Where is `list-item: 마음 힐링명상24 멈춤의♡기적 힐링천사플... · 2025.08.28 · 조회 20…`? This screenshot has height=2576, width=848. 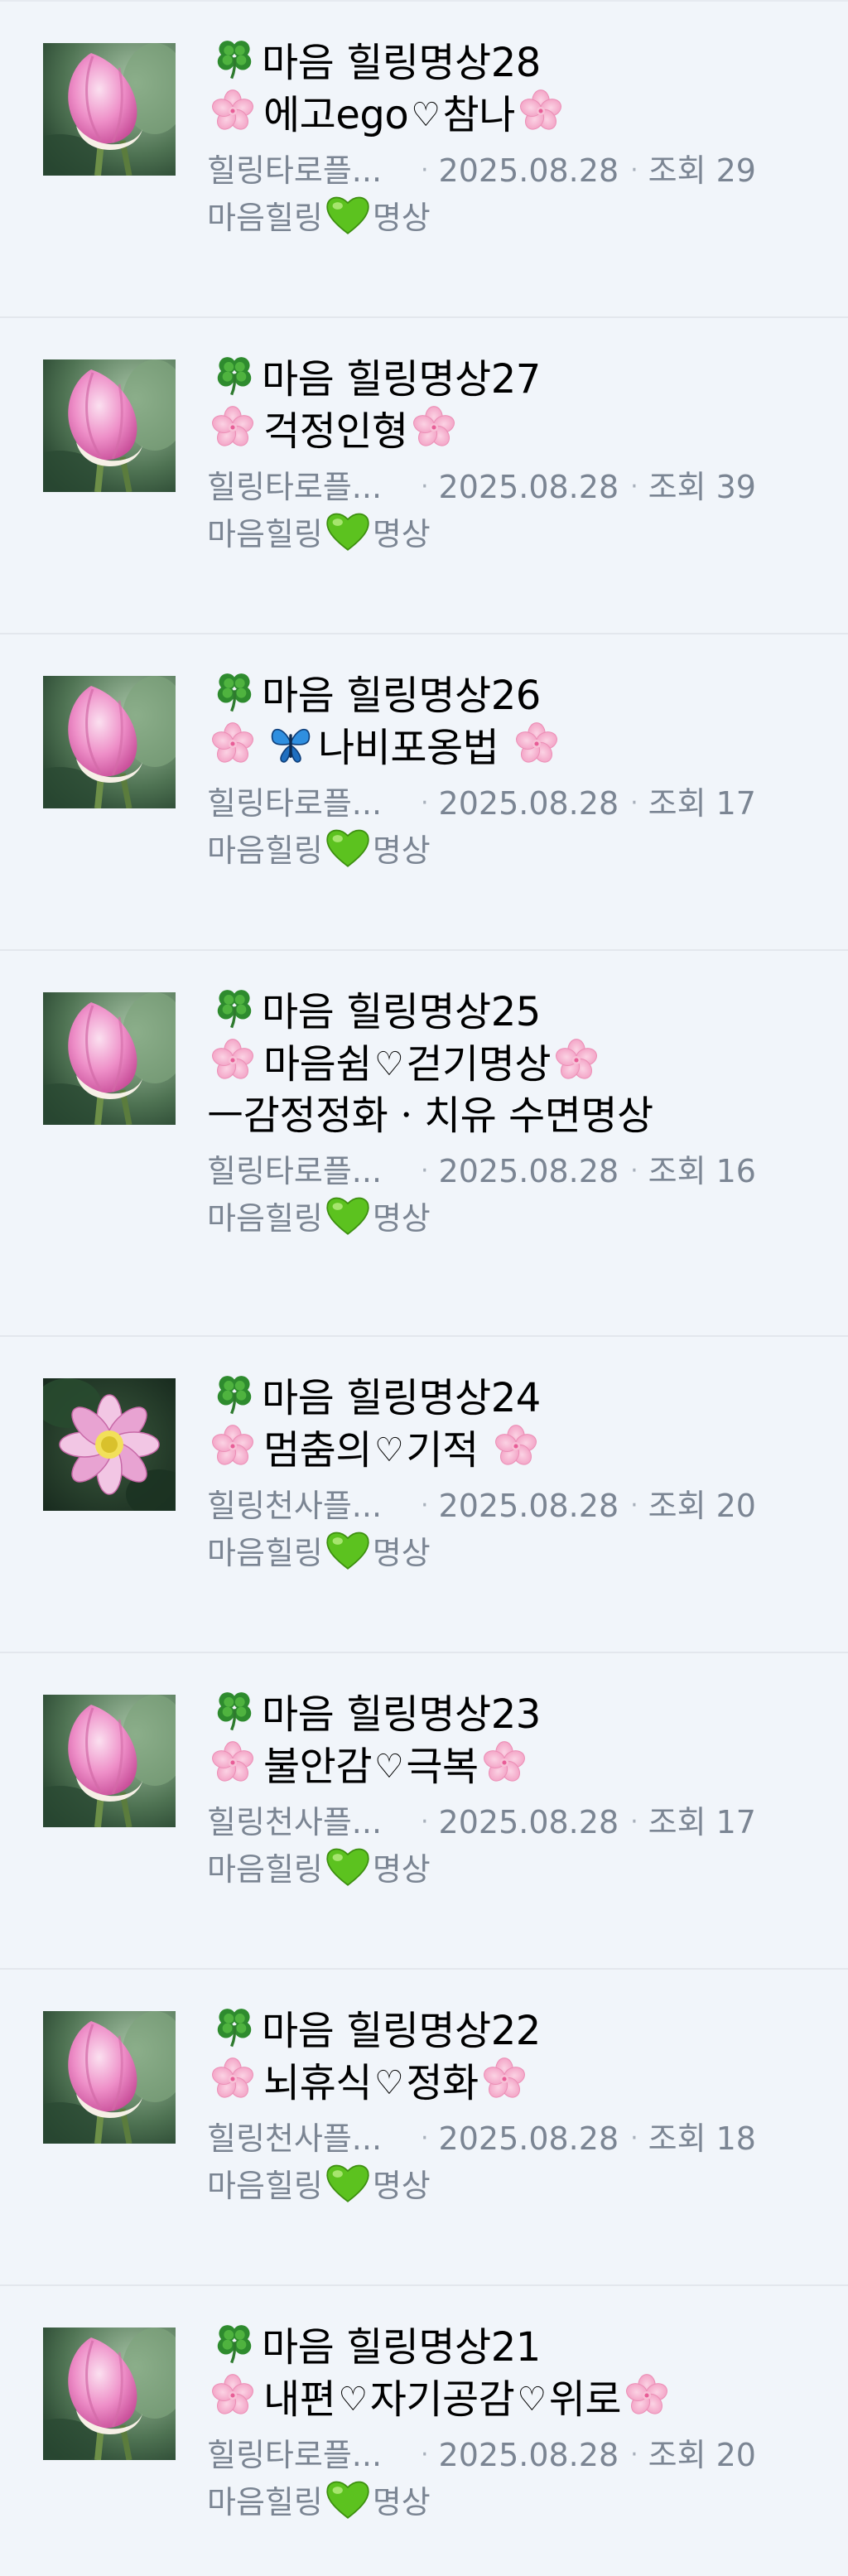
list-item: 마음 힐링명상24 멈춤의♡기적 힐링천사플... · 2025.08.28 · 조회 20… is located at coordinates (424, 1495).